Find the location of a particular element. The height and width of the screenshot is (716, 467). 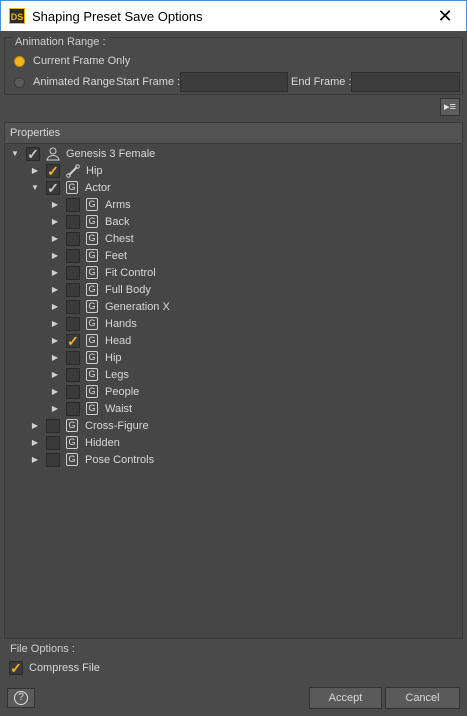

help-button: ? is located at coordinates (21, 698).